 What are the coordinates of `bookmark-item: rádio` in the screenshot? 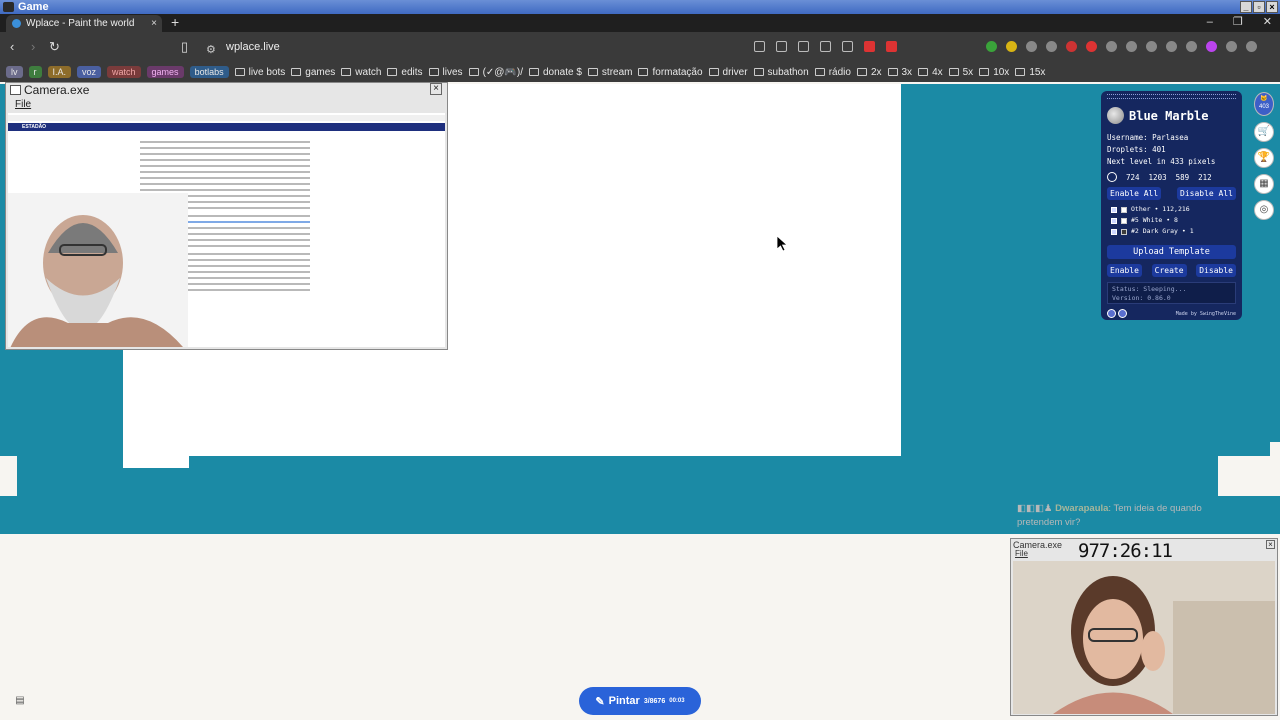 It's located at (832, 72).